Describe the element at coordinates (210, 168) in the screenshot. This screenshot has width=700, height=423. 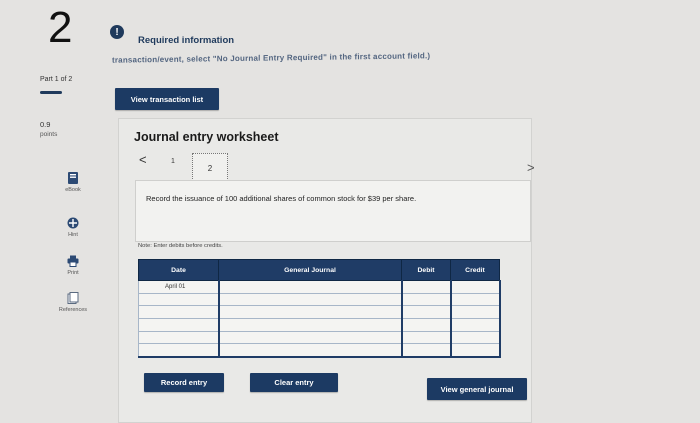
I see `worksheet-tab-2: 2` at that location.